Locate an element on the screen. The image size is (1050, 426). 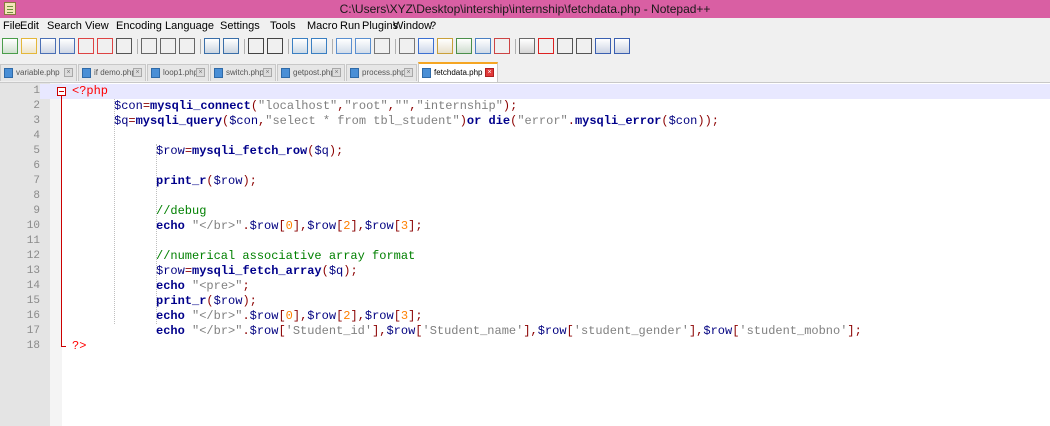
code-line: 7 print_r($row); is located at coordinates (525, 181).